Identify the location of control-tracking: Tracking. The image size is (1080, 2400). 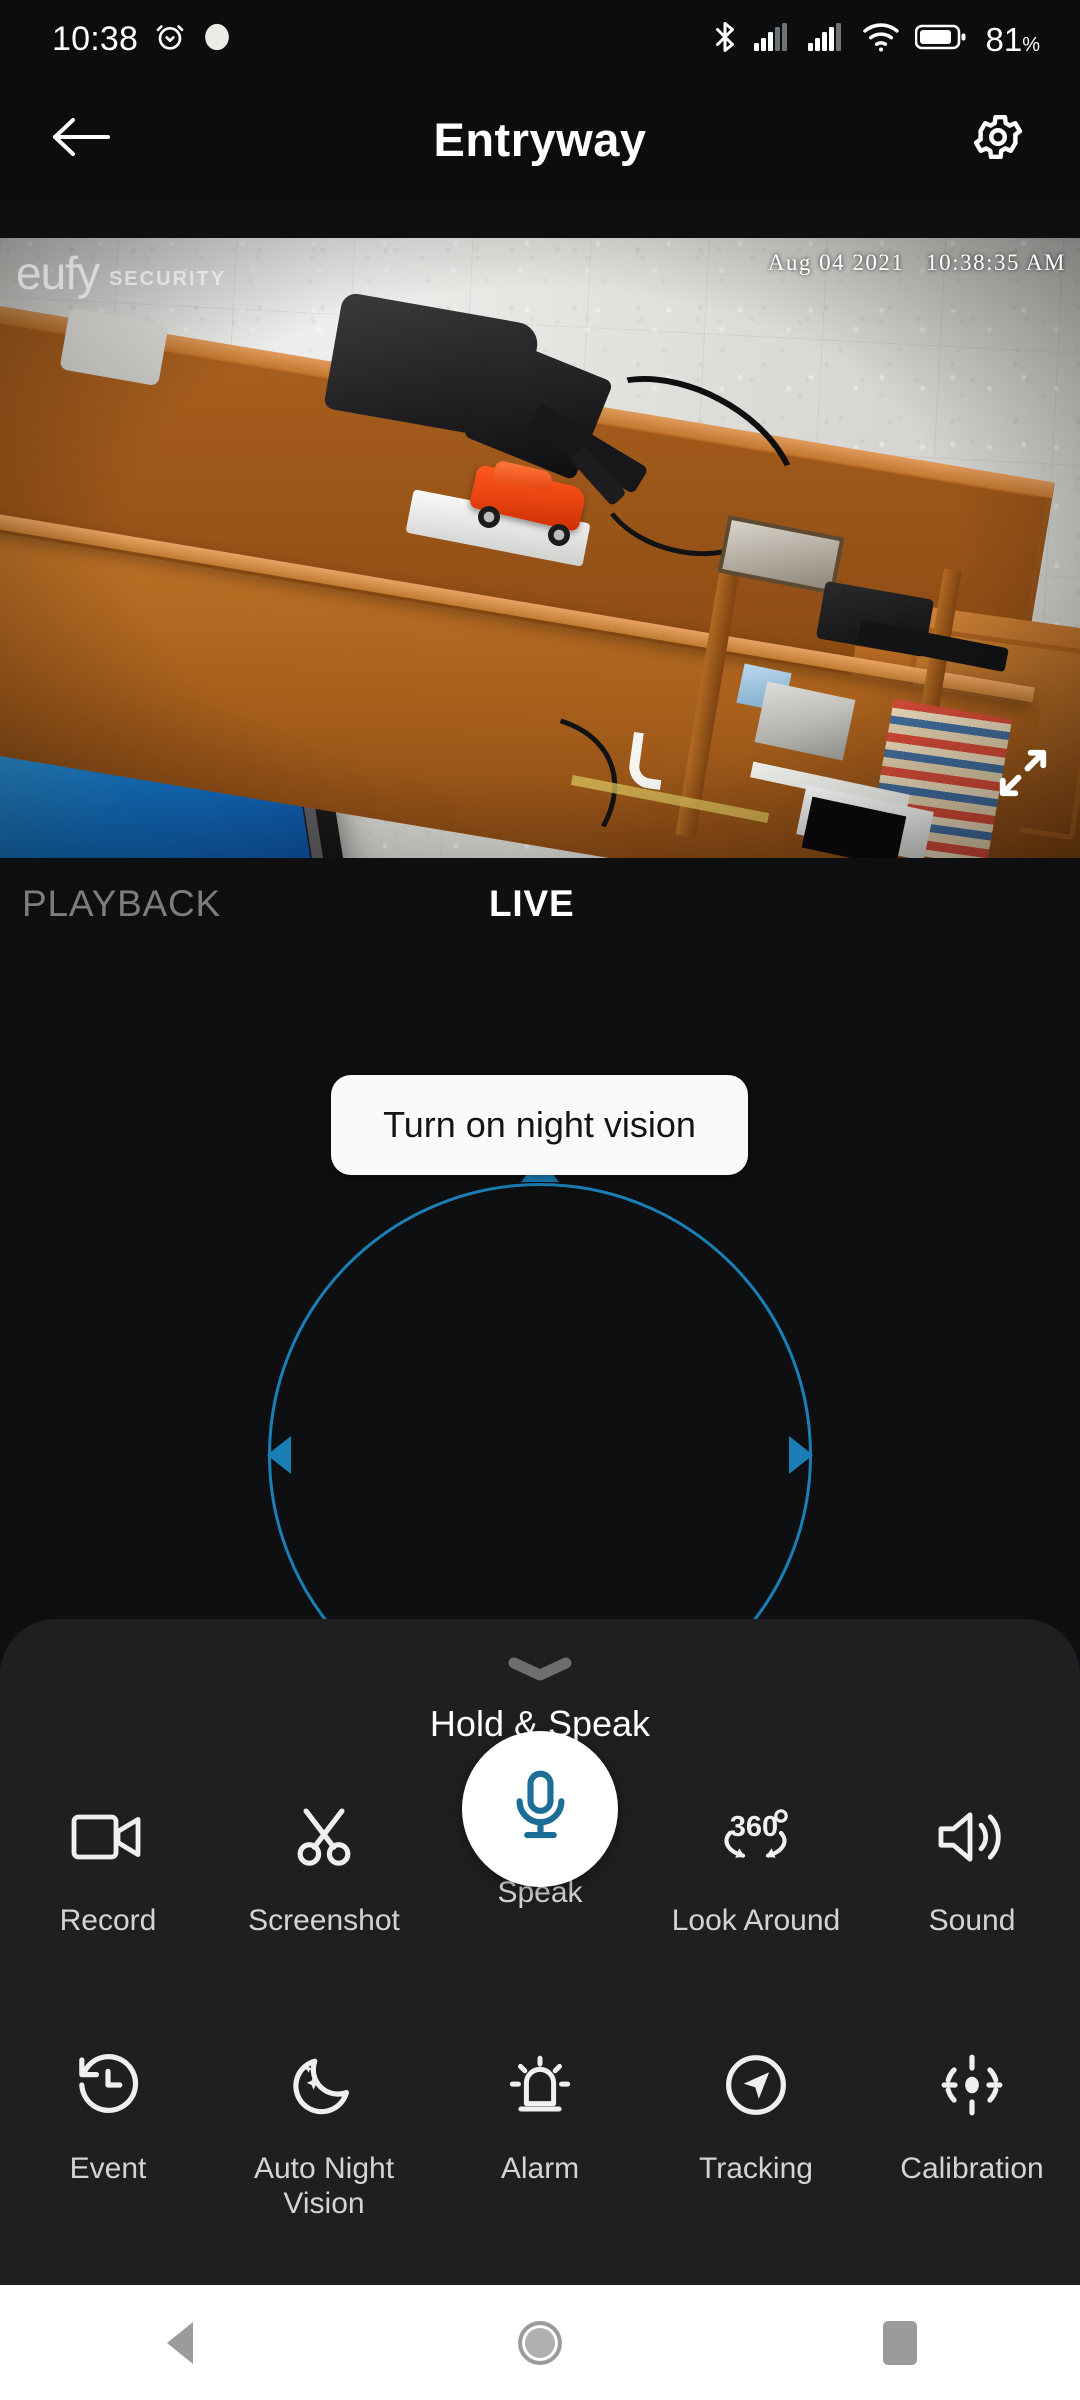
(756, 2129).